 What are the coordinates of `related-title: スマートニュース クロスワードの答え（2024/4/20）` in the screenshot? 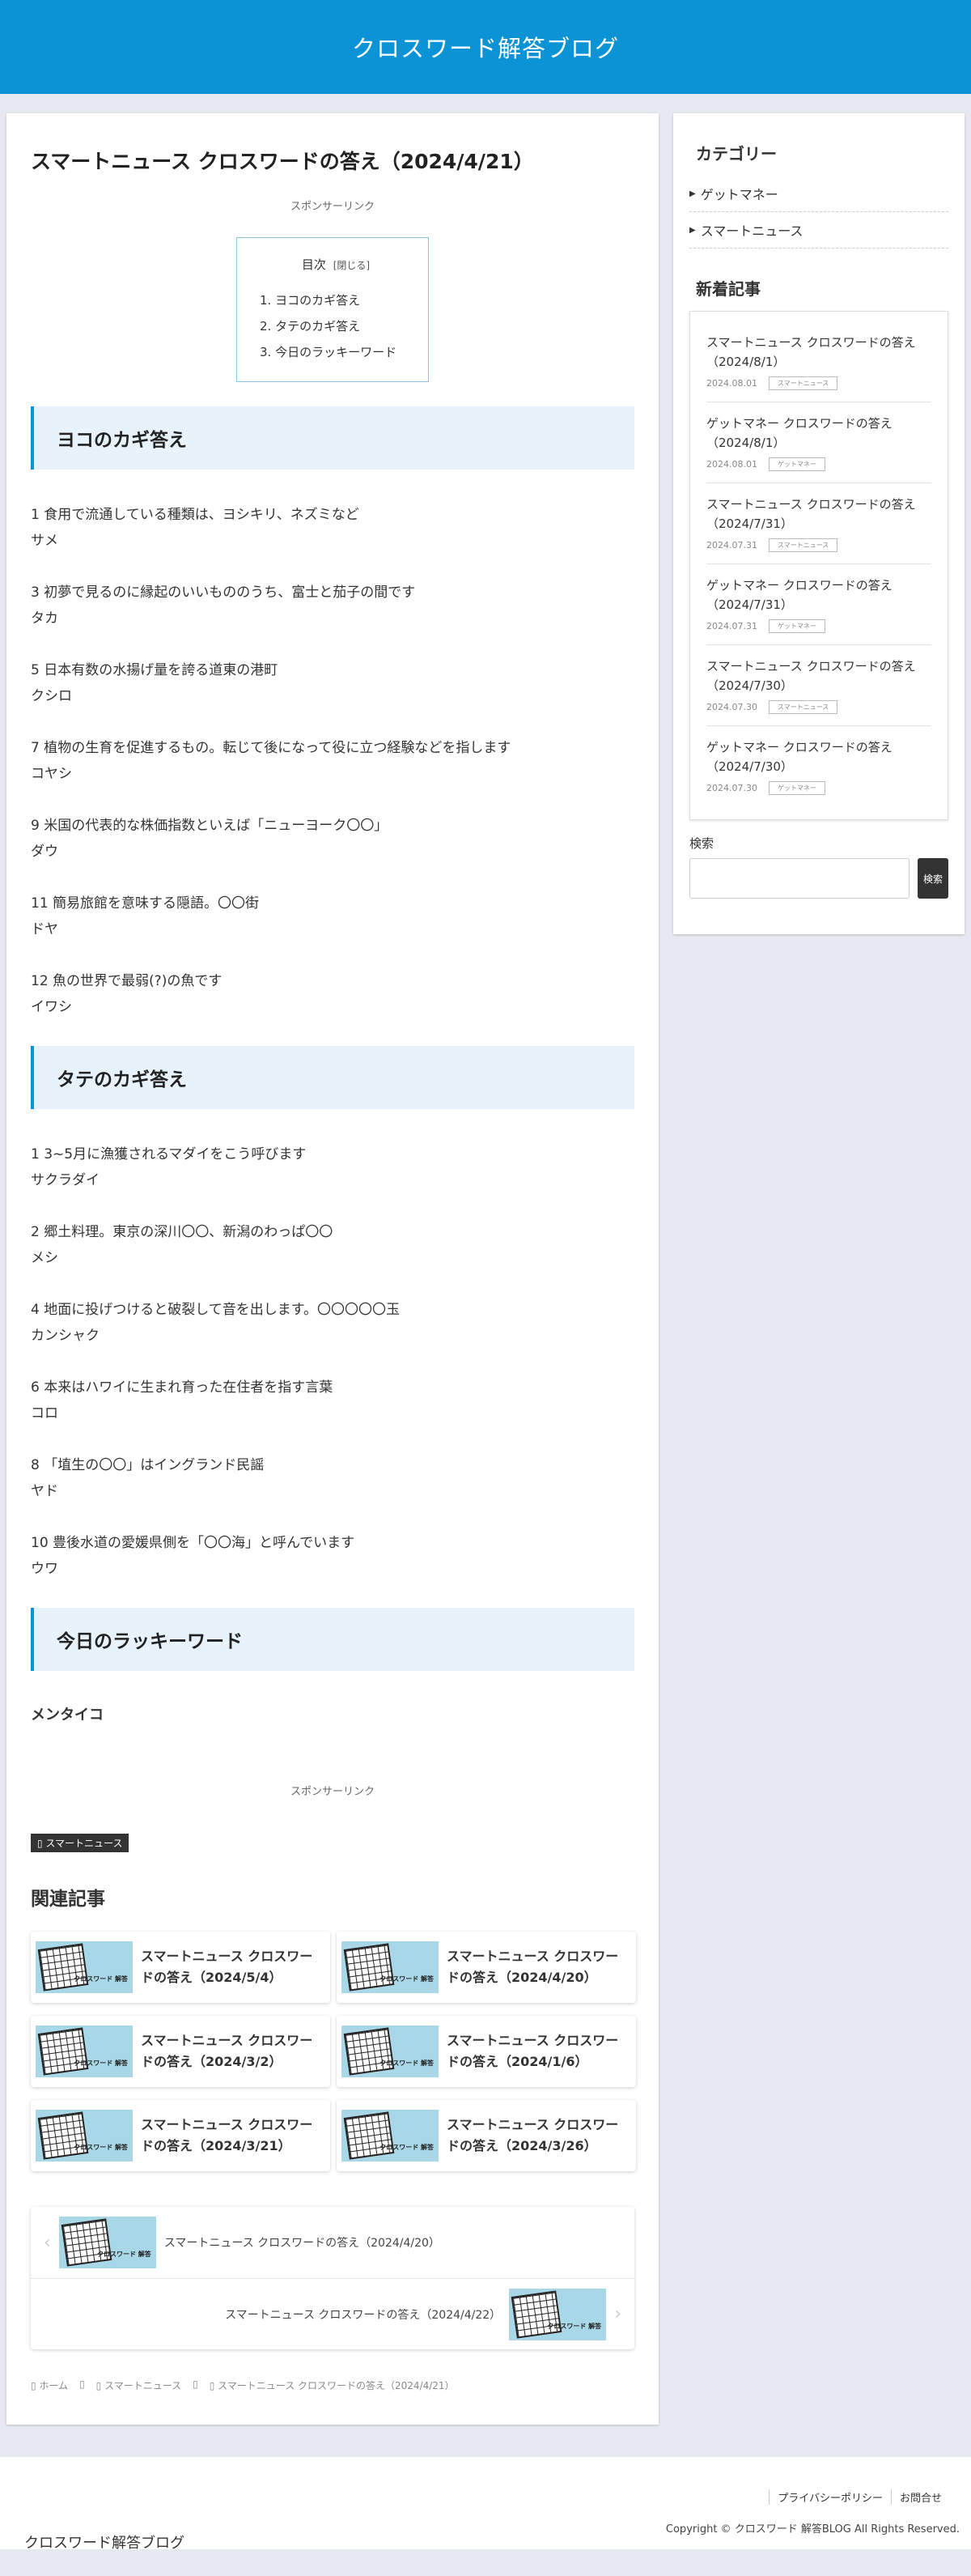 It's located at (539, 1967).